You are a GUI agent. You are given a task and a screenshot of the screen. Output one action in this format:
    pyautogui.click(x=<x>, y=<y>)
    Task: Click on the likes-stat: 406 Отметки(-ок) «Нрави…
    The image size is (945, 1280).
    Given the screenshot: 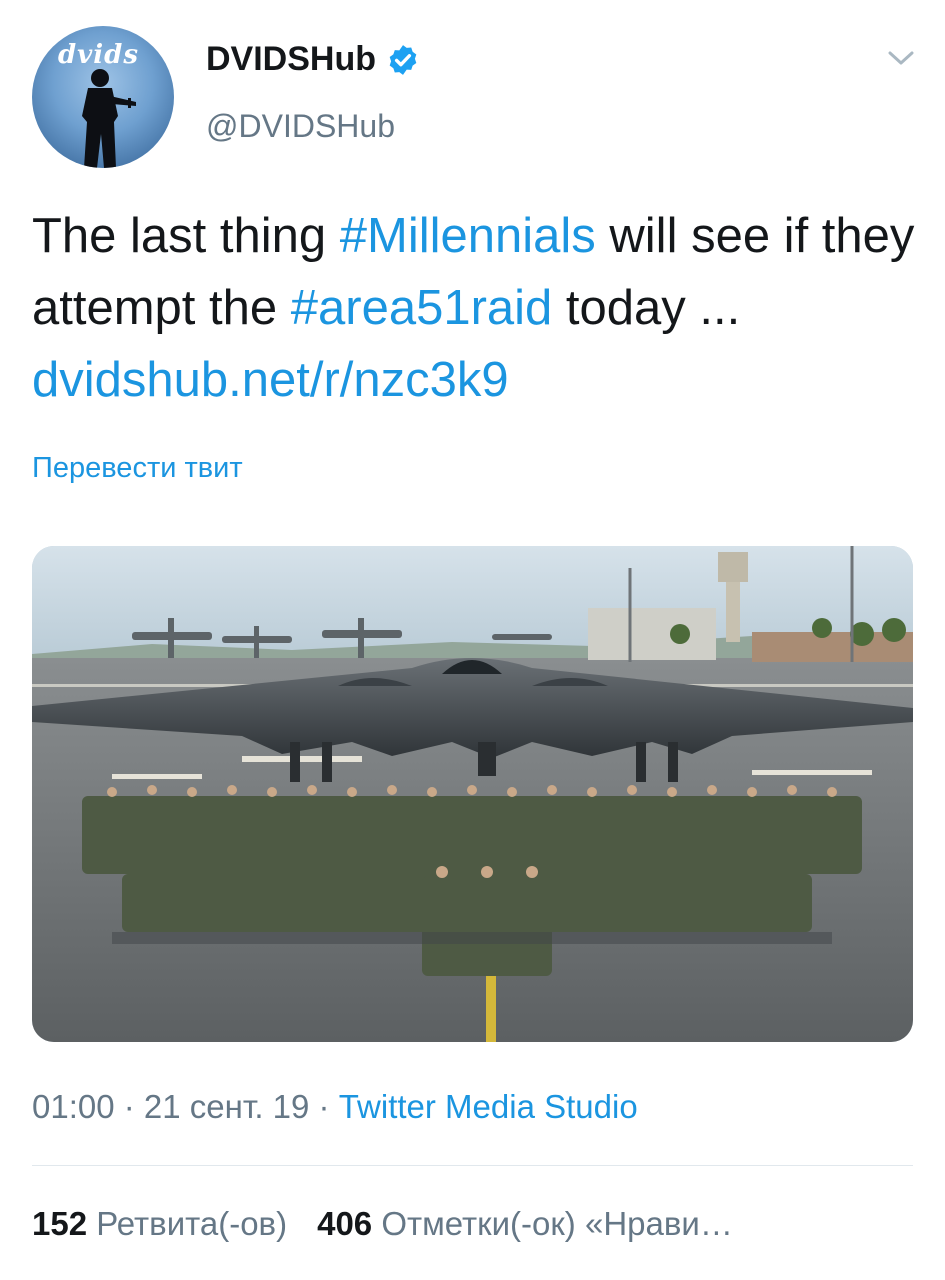 What is the action you would take?
    pyautogui.click(x=525, y=1223)
    